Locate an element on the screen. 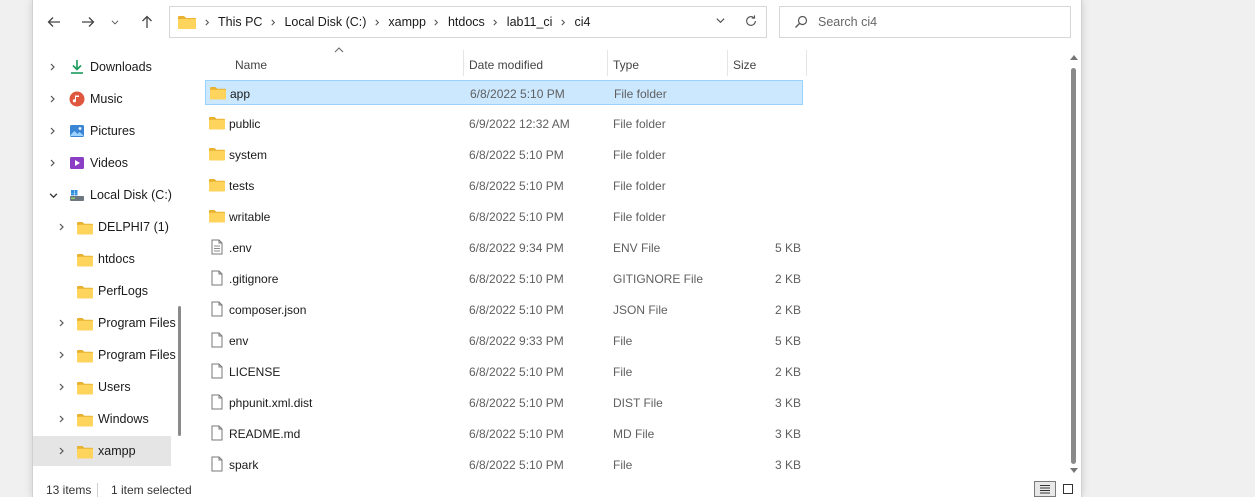 Image resolution: width=1255 pixels, height=497 pixels. file-date-modified: 6/8/2022 9:34 PM is located at coordinates (516, 248).